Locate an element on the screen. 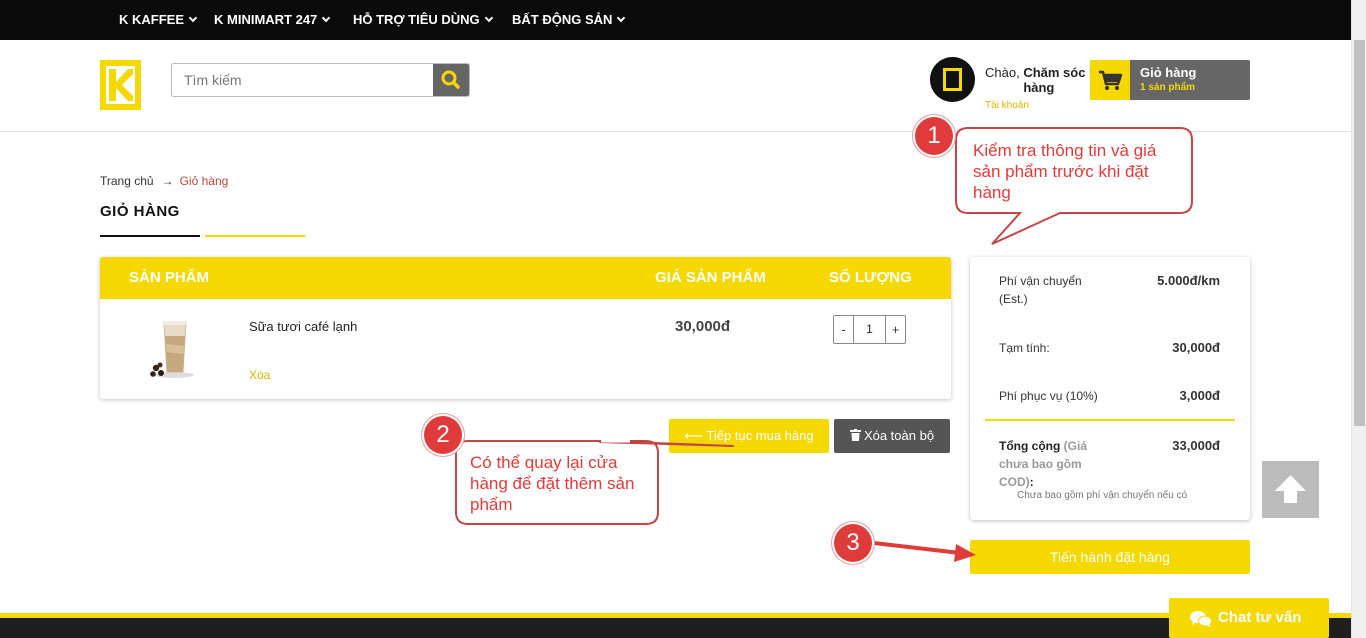 This screenshot has width=1366, height=638. breadcrumb: Trang chủ → Giỏ hàng is located at coordinates (164, 181).